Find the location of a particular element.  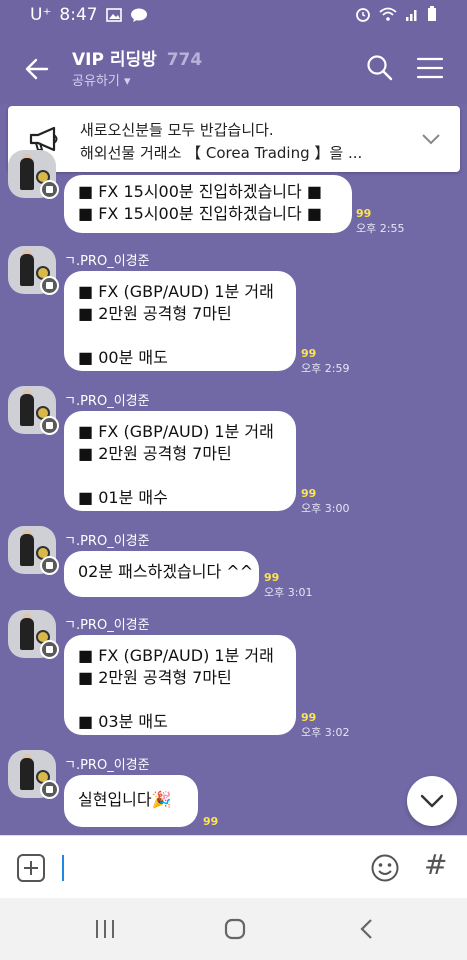

signal-icon is located at coordinates (411, 15).